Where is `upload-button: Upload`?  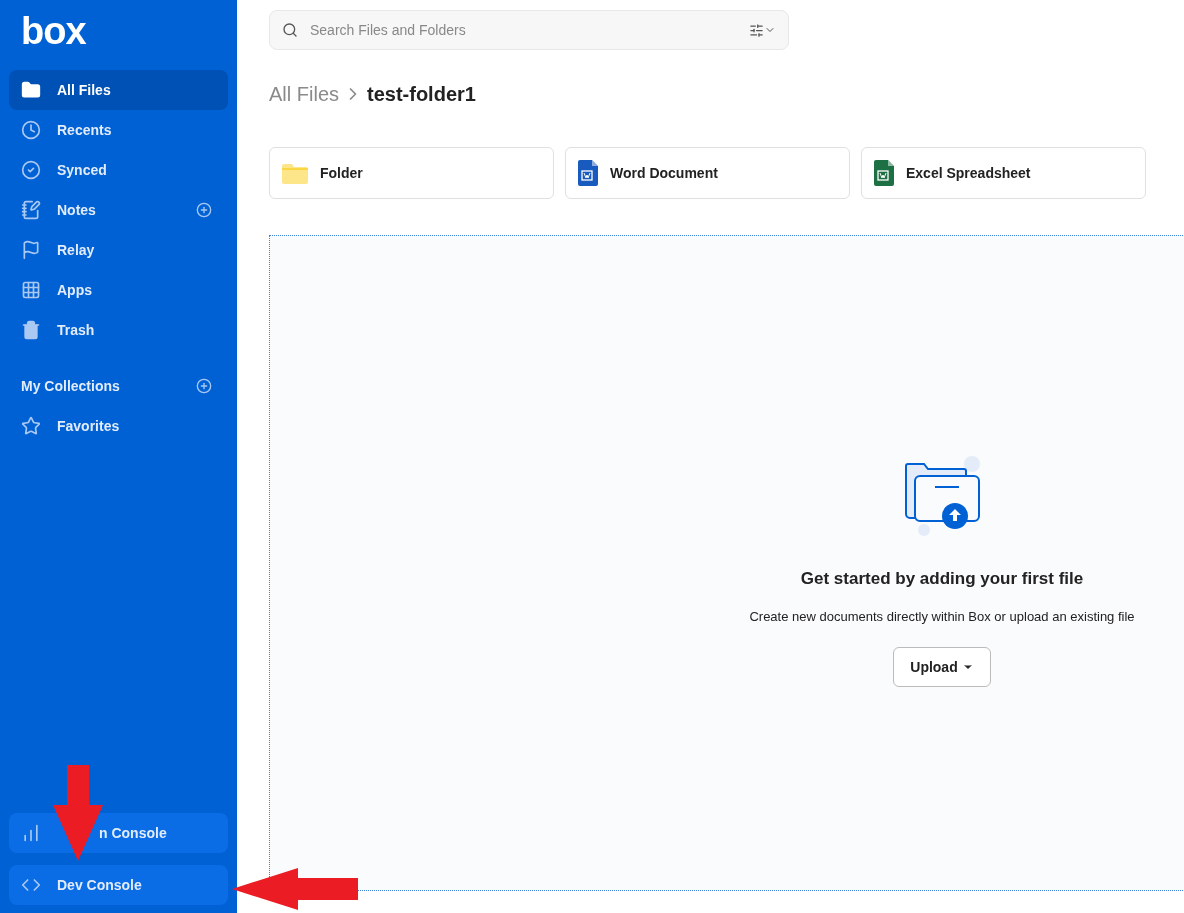
upload-button: Upload is located at coordinates (942, 666).